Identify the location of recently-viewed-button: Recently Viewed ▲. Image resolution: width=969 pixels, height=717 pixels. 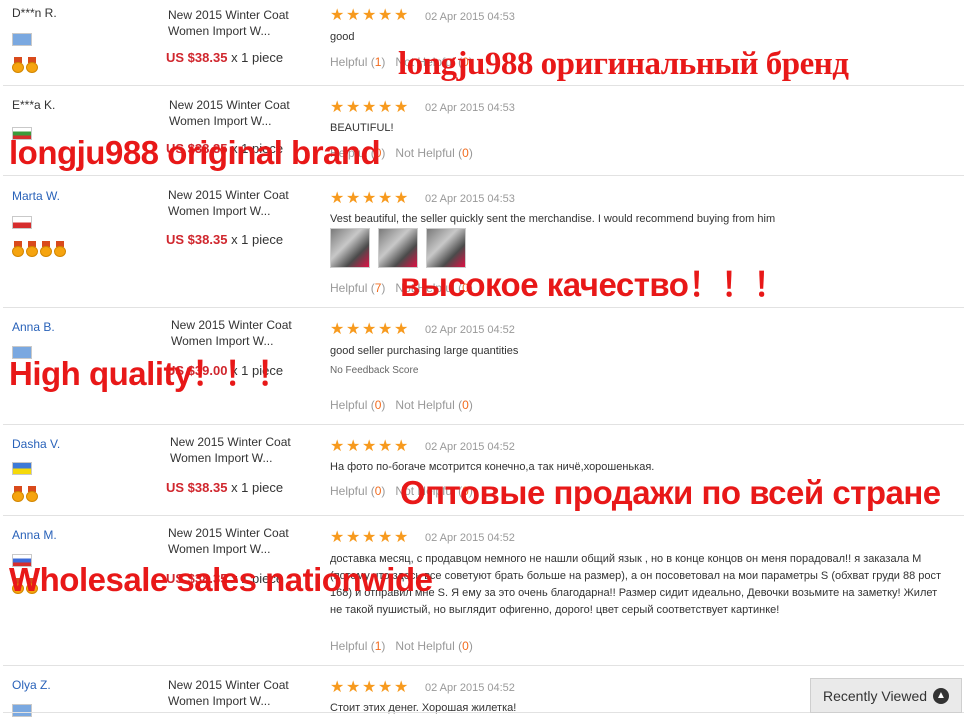
(886, 695).